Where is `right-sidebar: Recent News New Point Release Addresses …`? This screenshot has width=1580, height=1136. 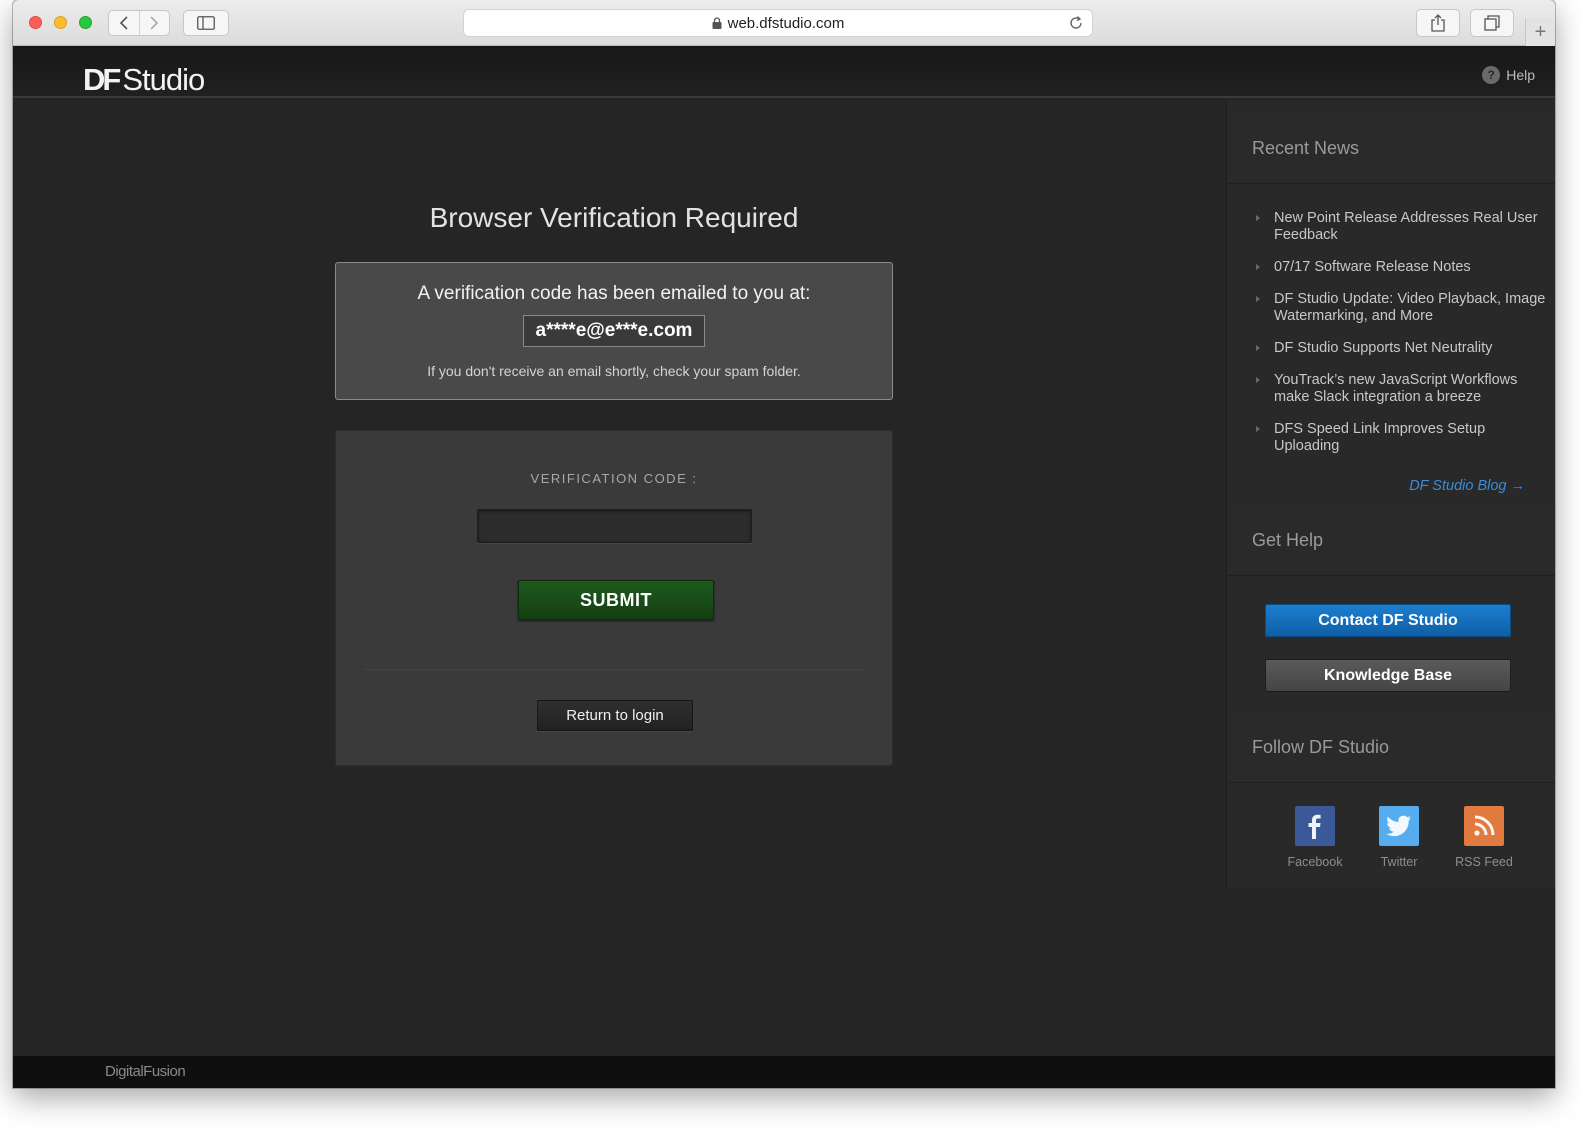
right-sidebar: Recent News New Point Release Addresses … is located at coordinates (1390, 494).